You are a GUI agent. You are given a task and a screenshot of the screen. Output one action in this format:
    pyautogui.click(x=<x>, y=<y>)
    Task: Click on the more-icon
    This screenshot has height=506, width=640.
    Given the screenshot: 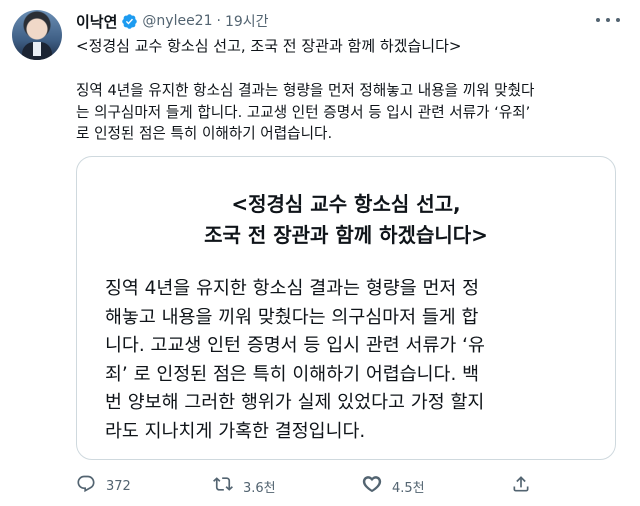 What is the action you would take?
    pyautogui.click(x=608, y=20)
    